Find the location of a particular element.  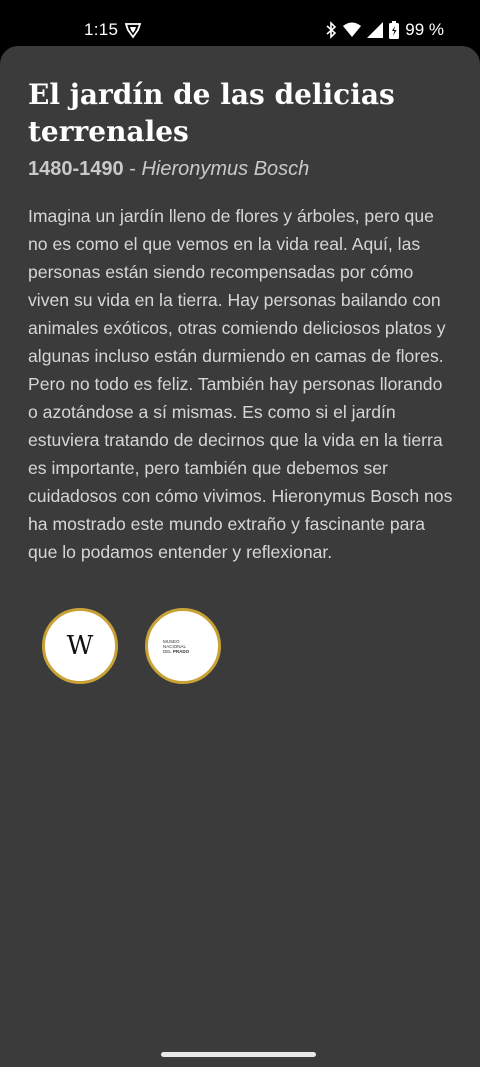

battery-icon is located at coordinates (394, 30).